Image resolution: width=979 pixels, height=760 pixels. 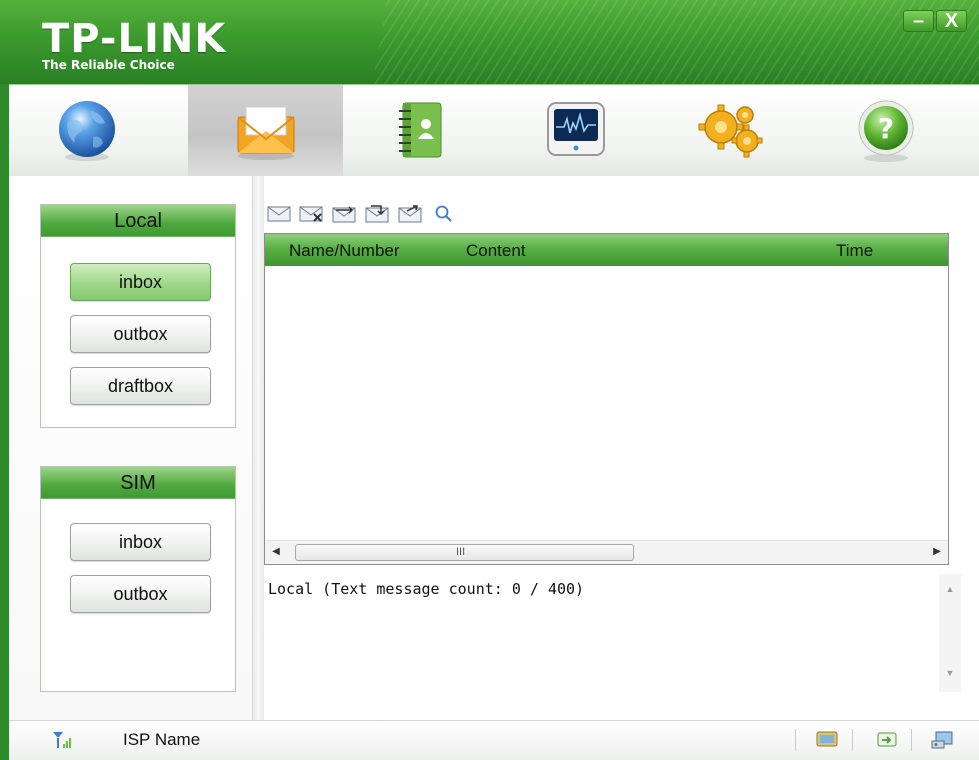 I want to click on scroll-down-icon: ▼, so click(x=950, y=676).